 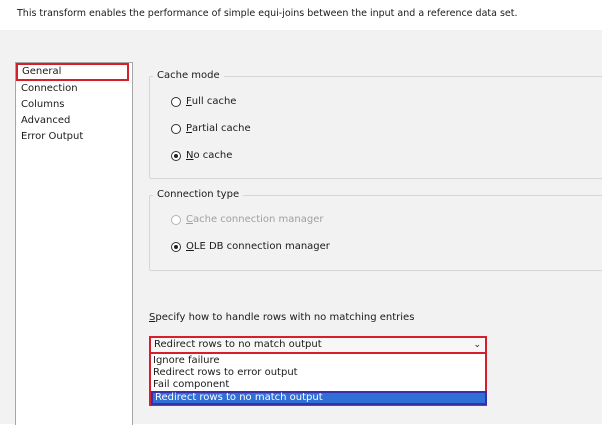 I want to click on option-redirect-no-match-output: Redirect rows to no match output, so click(x=319, y=398).